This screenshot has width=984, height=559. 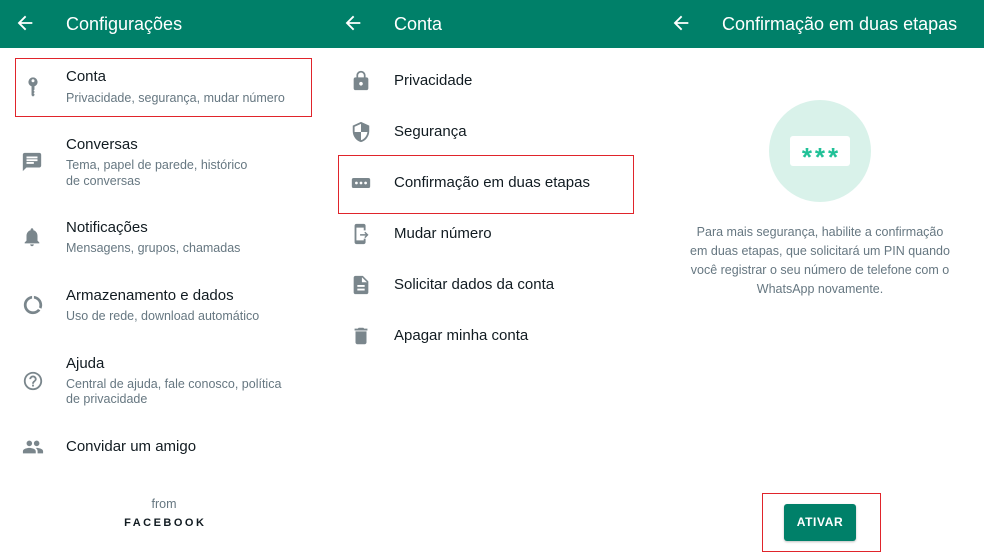 I want to click on item-title: Conta, so click(x=86, y=76).